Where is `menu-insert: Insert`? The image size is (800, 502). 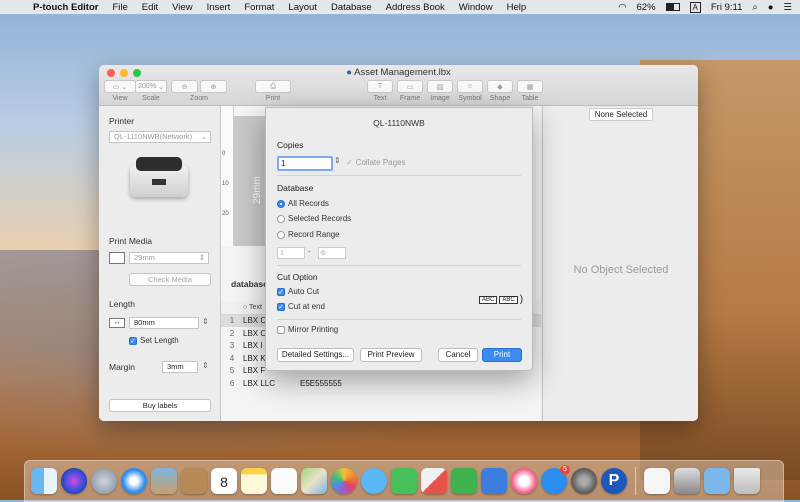
menu-insert: Insert is located at coordinates (219, 7).